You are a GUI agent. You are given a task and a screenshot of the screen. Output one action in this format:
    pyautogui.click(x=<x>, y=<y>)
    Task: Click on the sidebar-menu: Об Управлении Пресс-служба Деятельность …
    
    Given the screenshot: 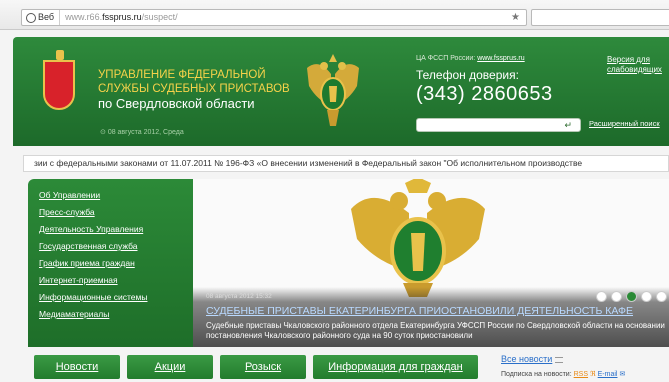 What is the action you would take?
    pyautogui.click(x=110, y=263)
    